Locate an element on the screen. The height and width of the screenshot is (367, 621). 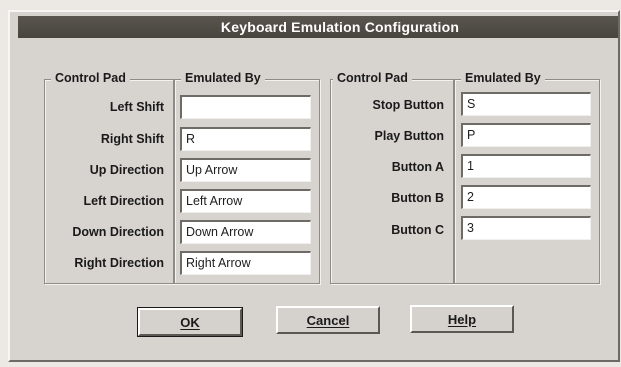
left-direction-field: Left Arrow is located at coordinates (245, 201).